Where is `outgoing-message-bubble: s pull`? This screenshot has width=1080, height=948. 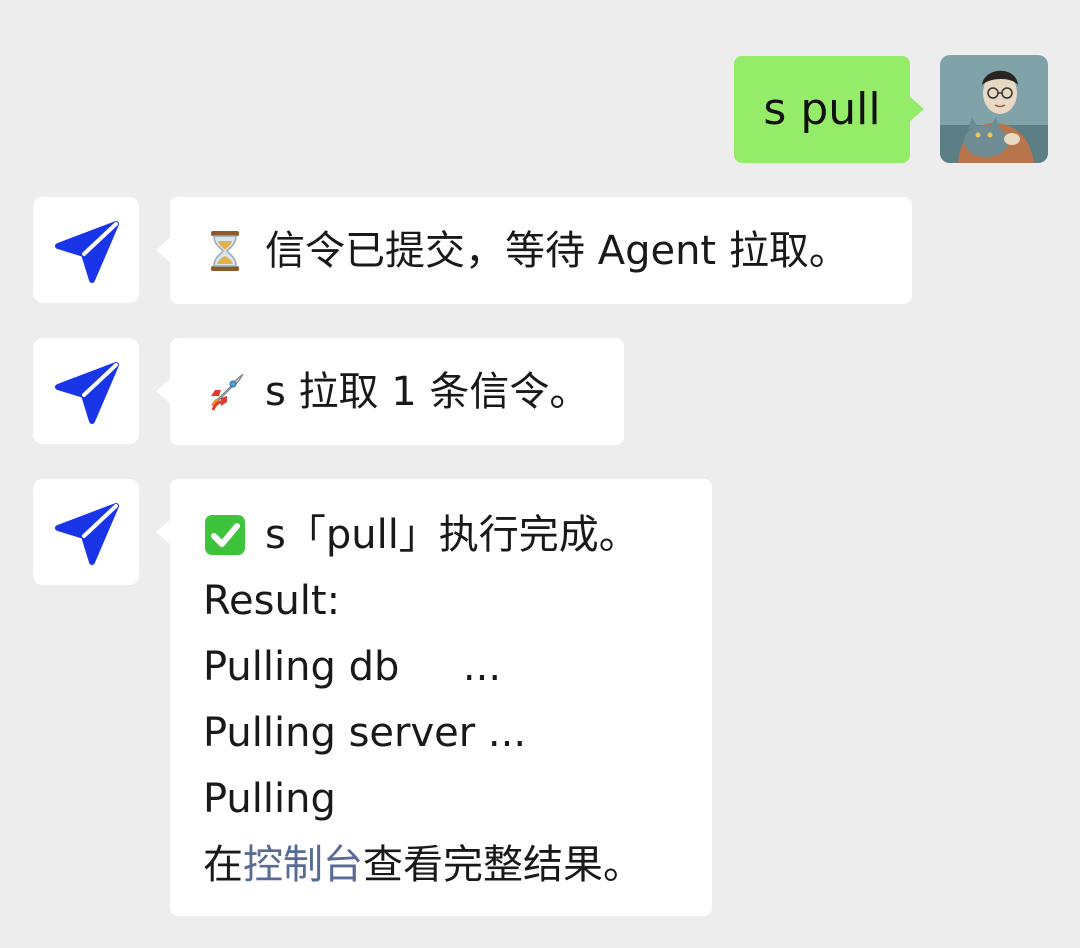 outgoing-message-bubble: s pull is located at coordinates (829, 109).